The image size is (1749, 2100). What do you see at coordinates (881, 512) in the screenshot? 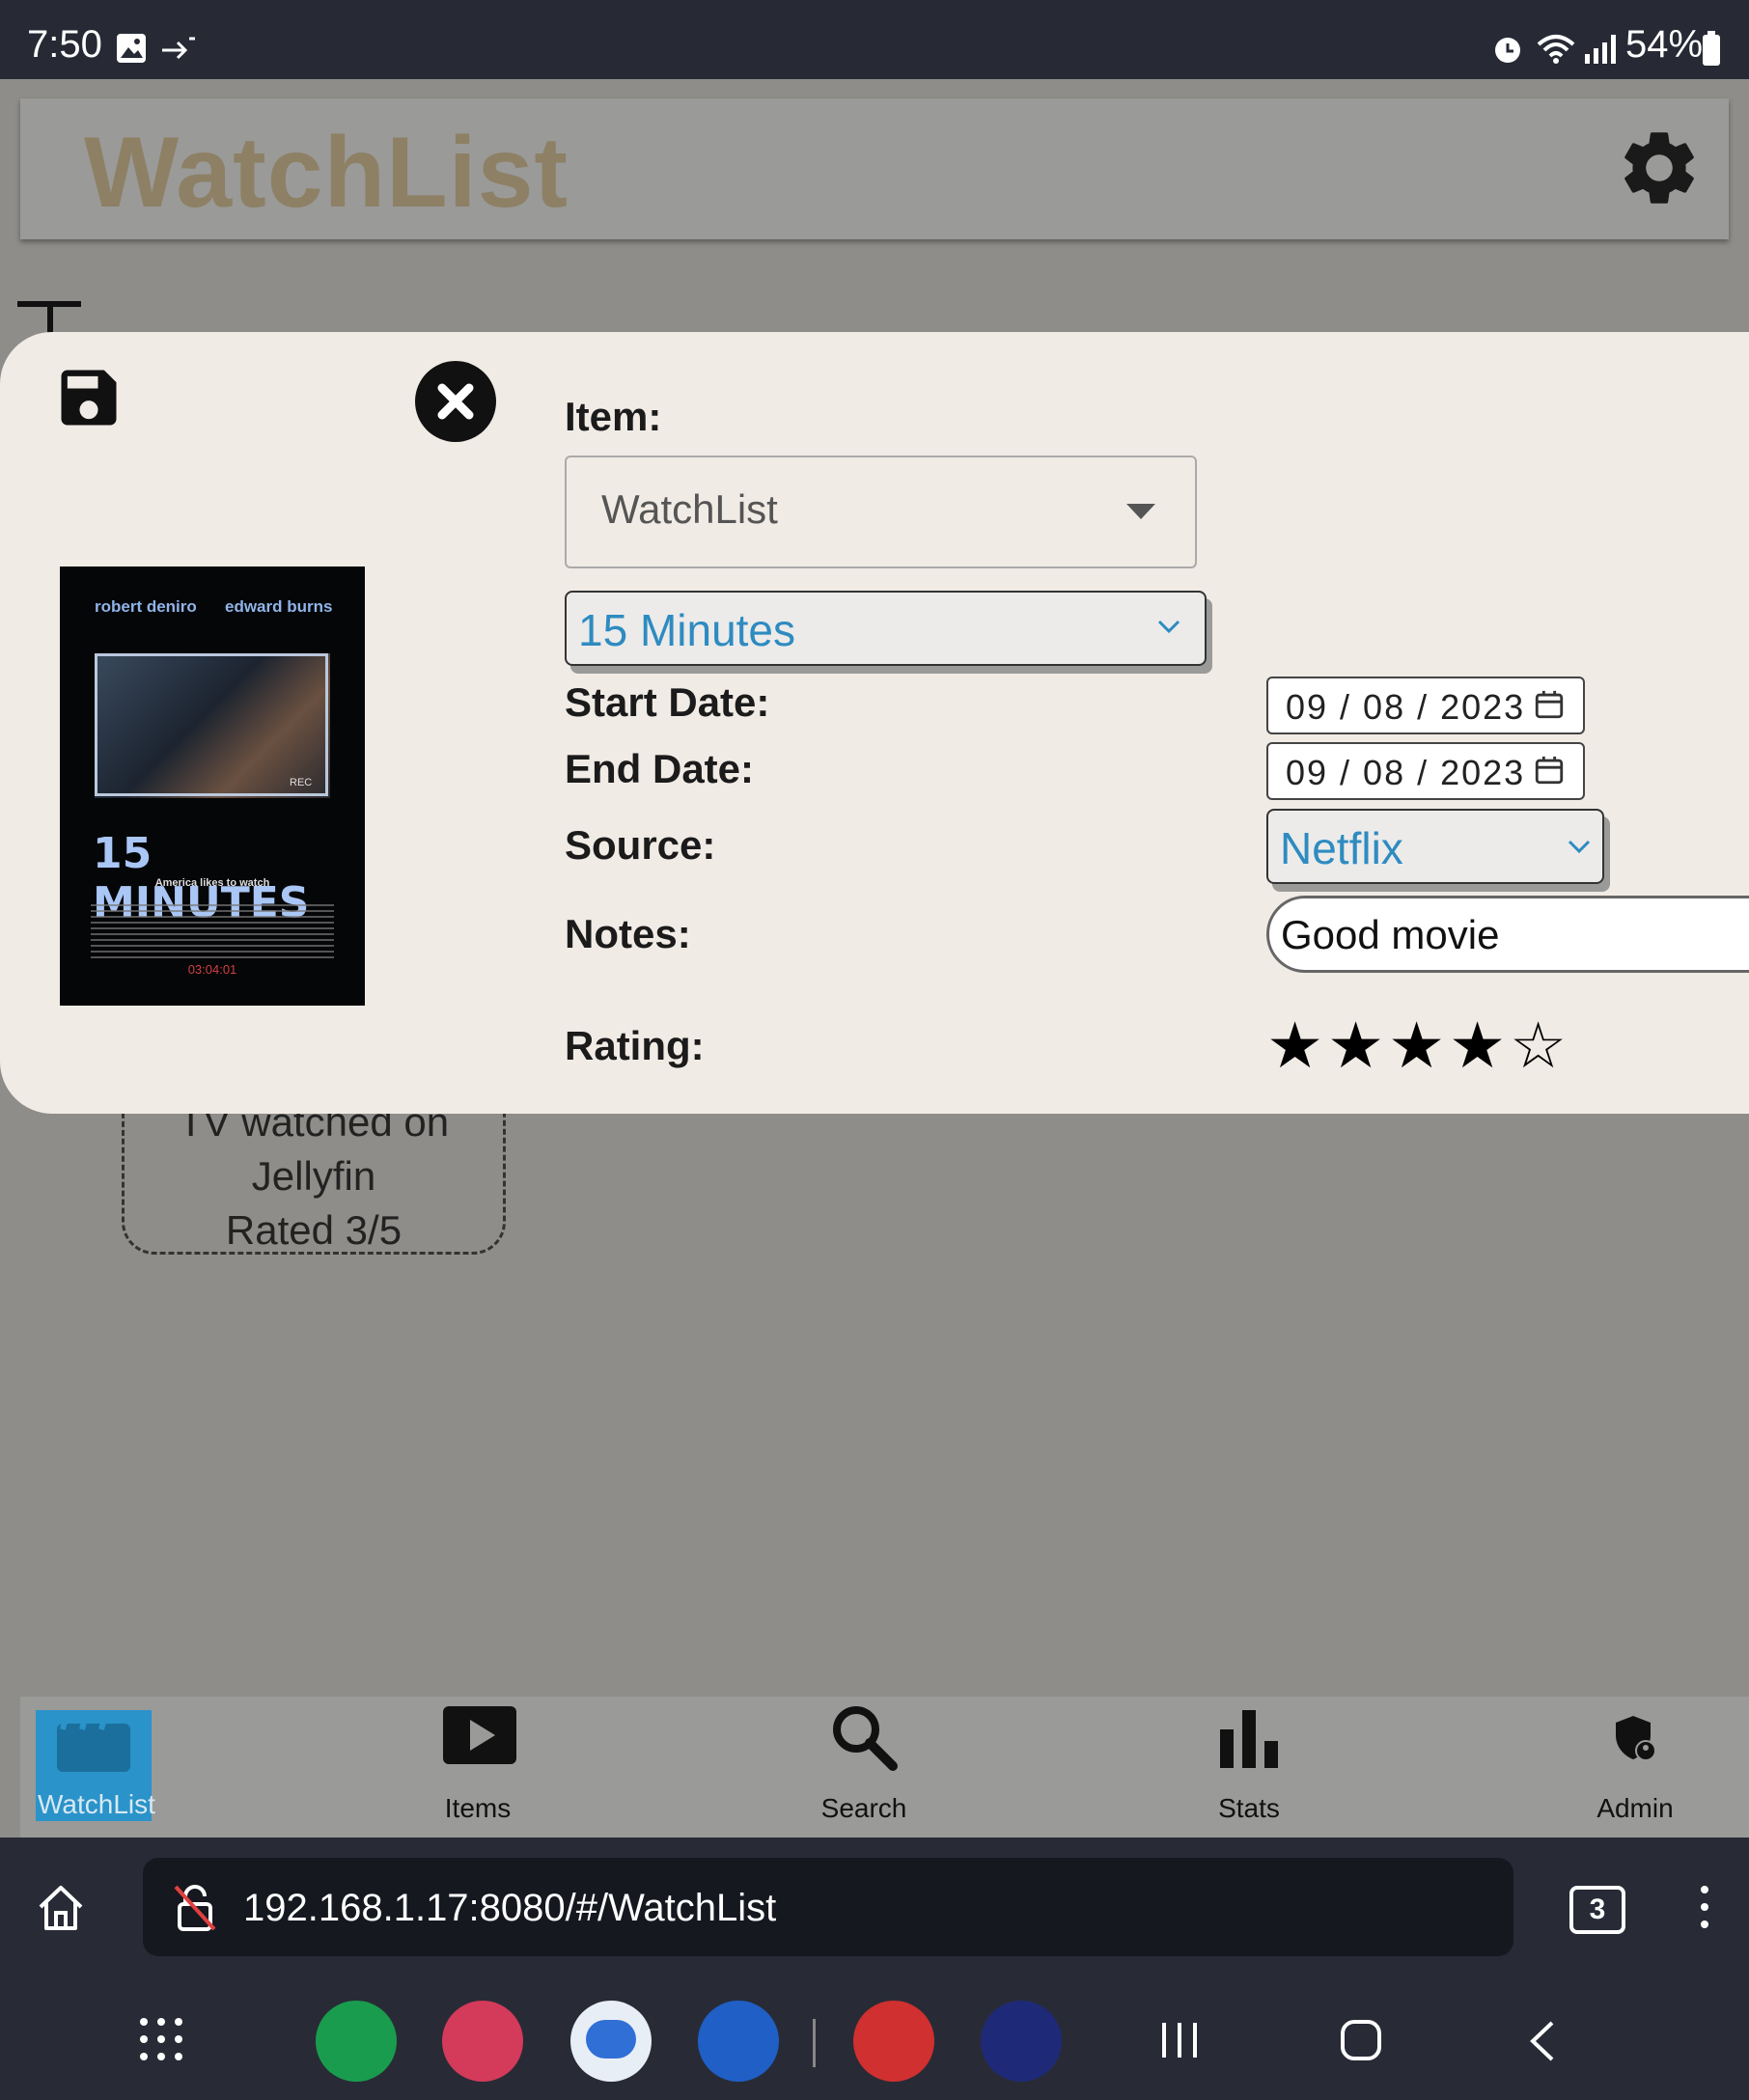
I see `item-select: WatchList` at bounding box center [881, 512].